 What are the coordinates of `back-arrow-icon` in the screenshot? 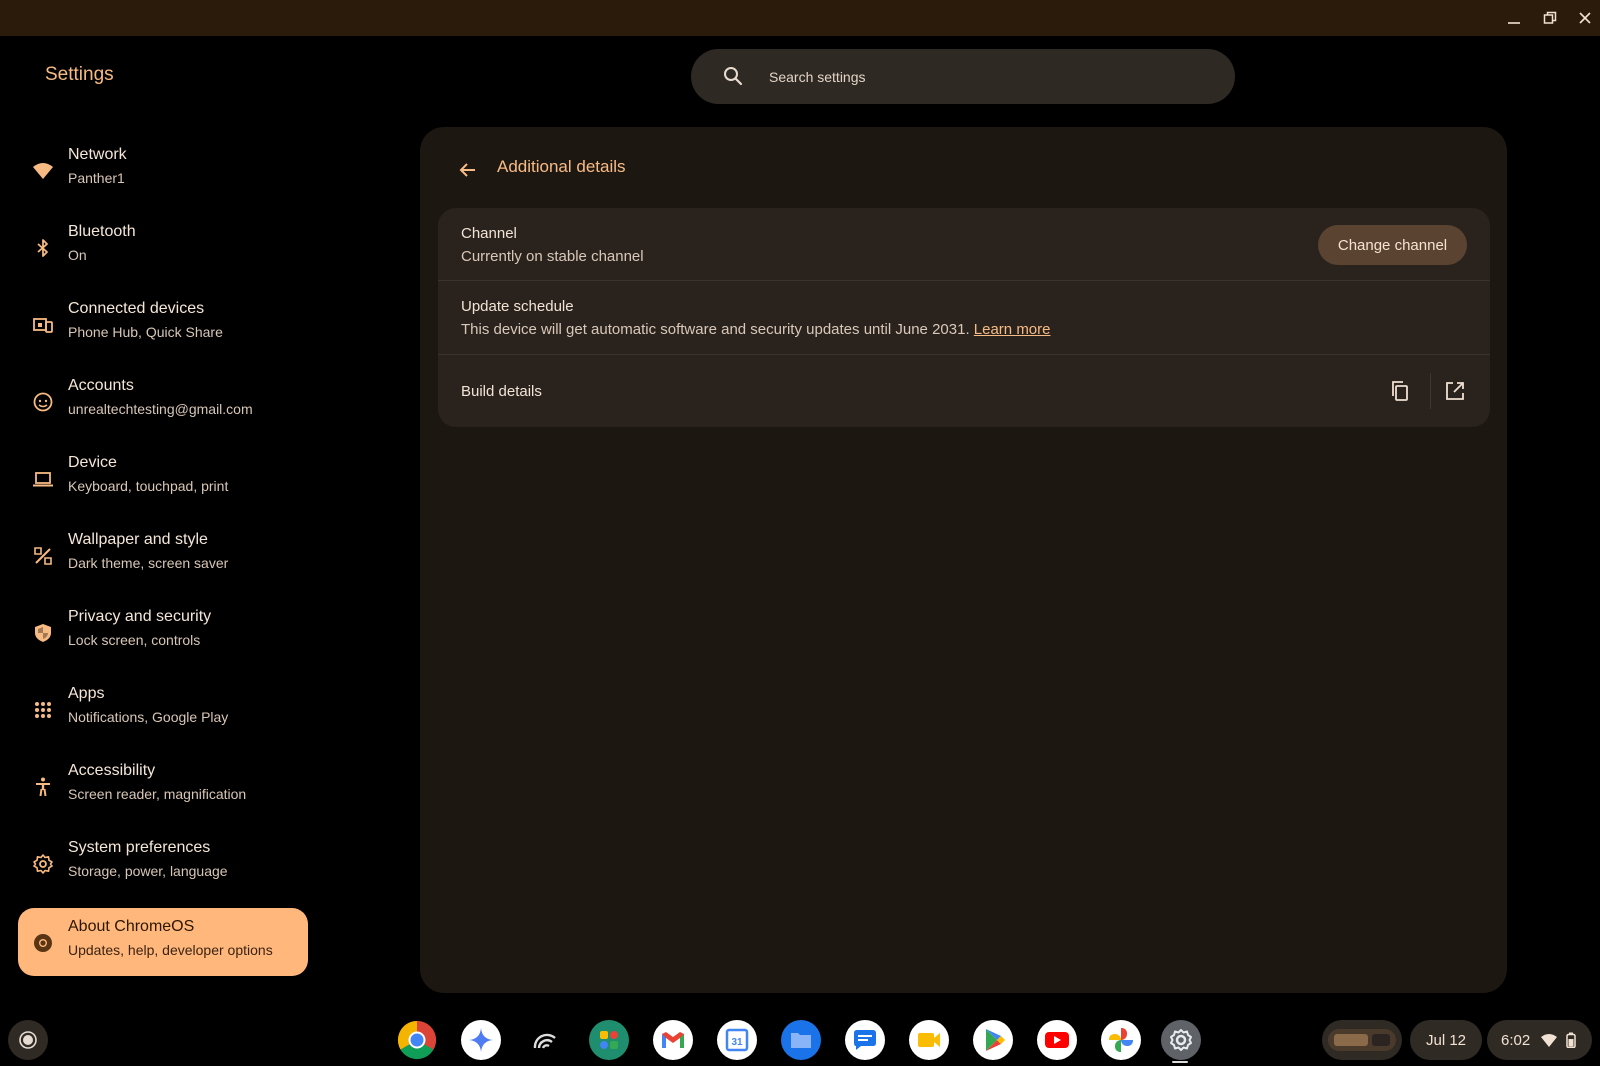 It's located at (467, 170).